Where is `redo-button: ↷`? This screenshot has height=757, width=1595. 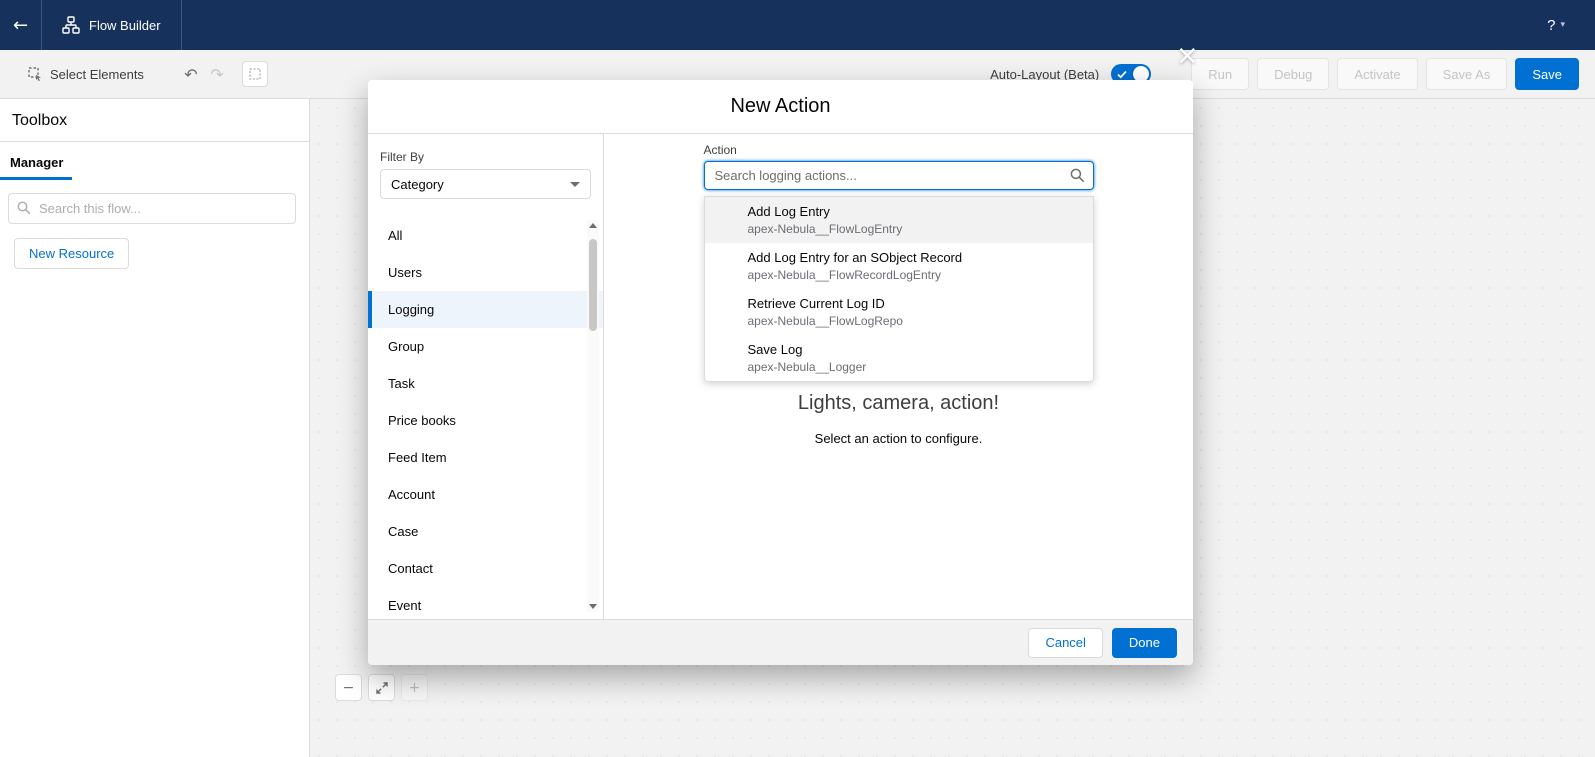 redo-button: ↷ is located at coordinates (217, 74).